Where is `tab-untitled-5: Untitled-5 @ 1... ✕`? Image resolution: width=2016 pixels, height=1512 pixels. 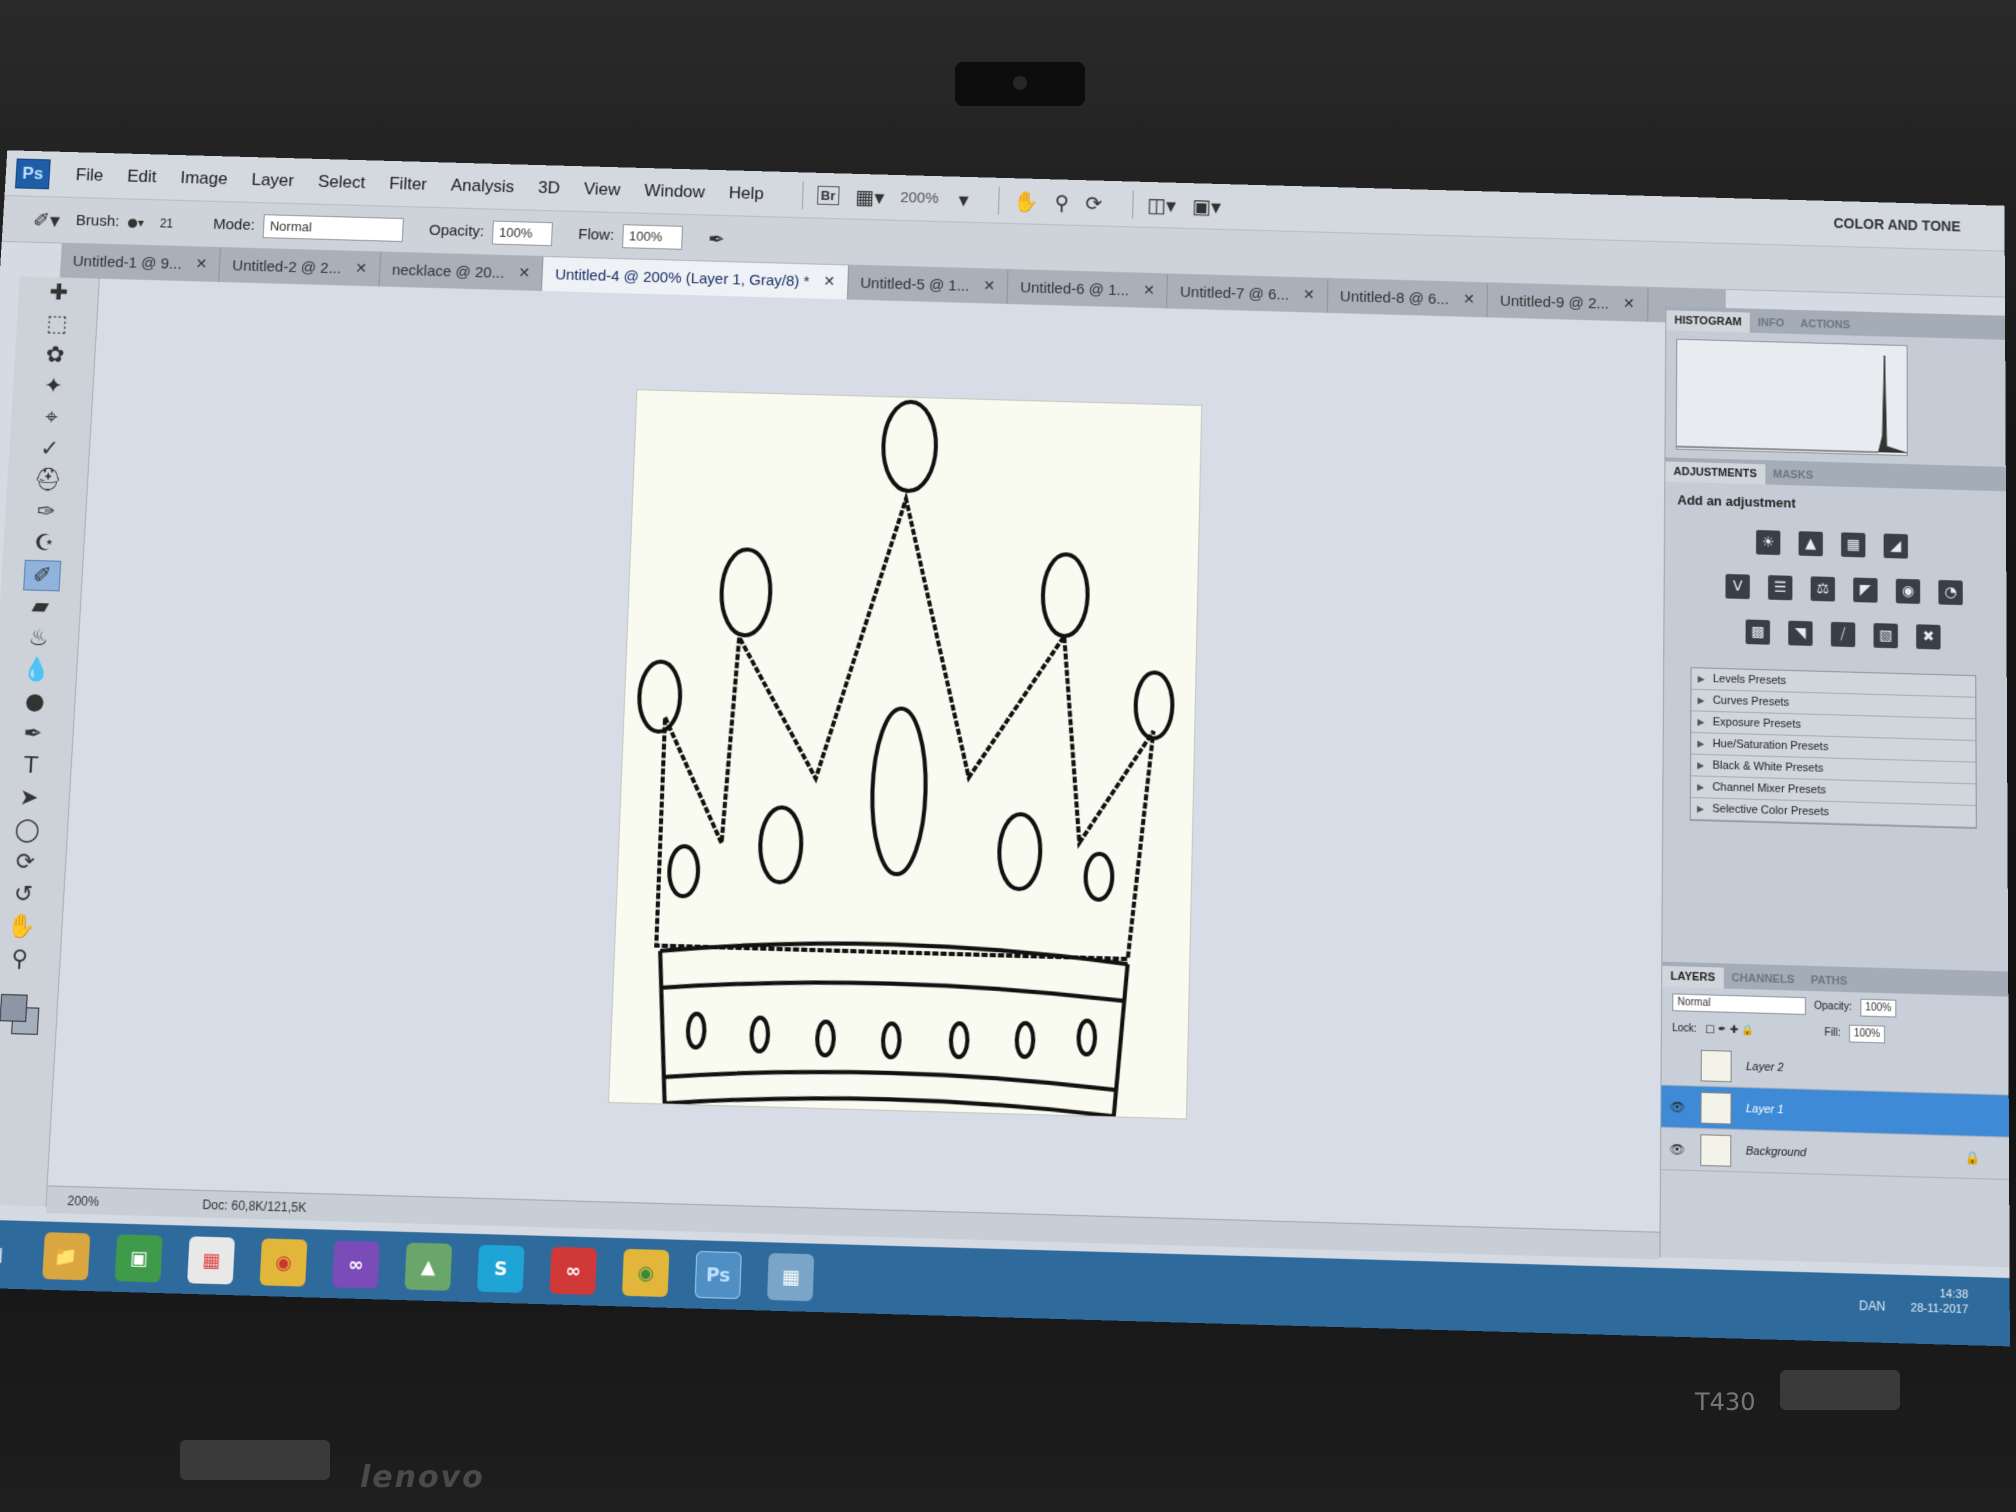 tab-untitled-5: Untitled-5 @ 1... ✕ is located at coordinates (928, 284).